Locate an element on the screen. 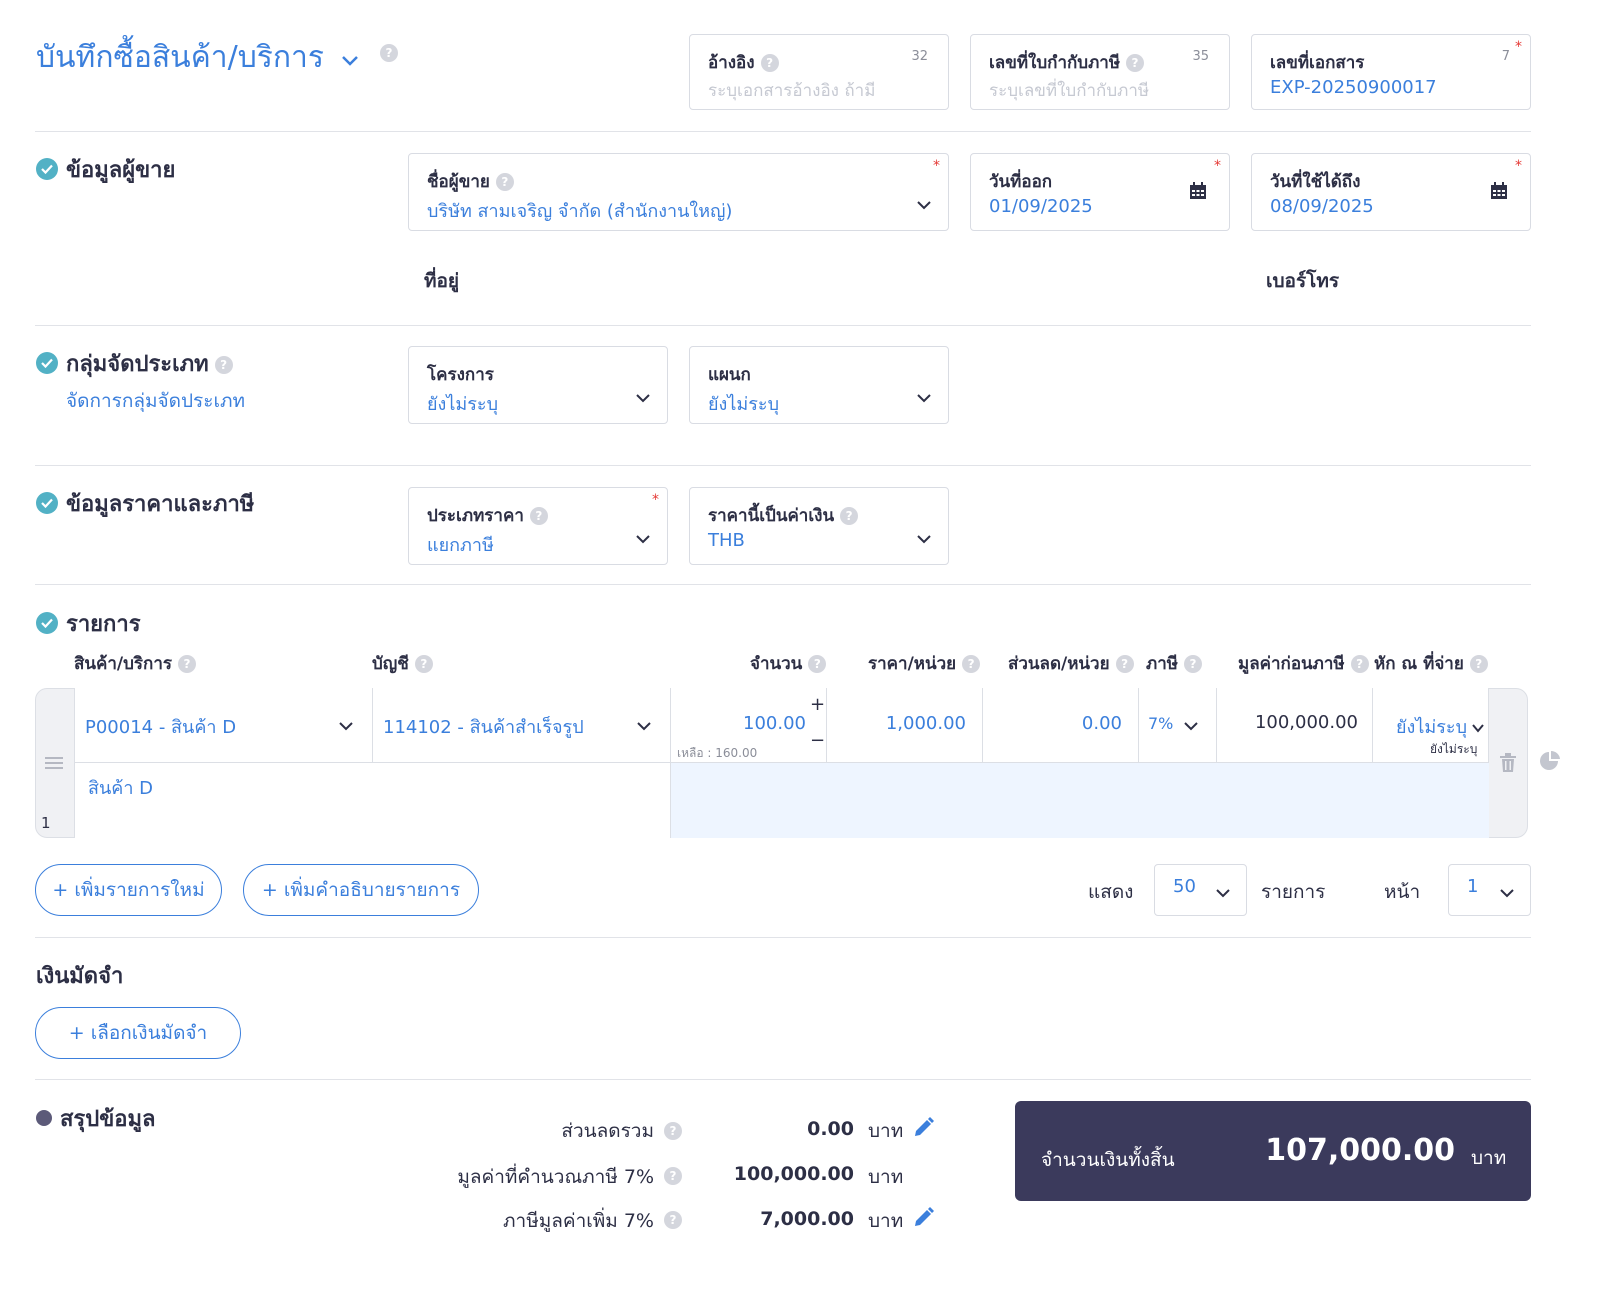 The image size is (1620, 1300). summary-taxable-value: 100,000.00 is located at coordinates (793, 1174).